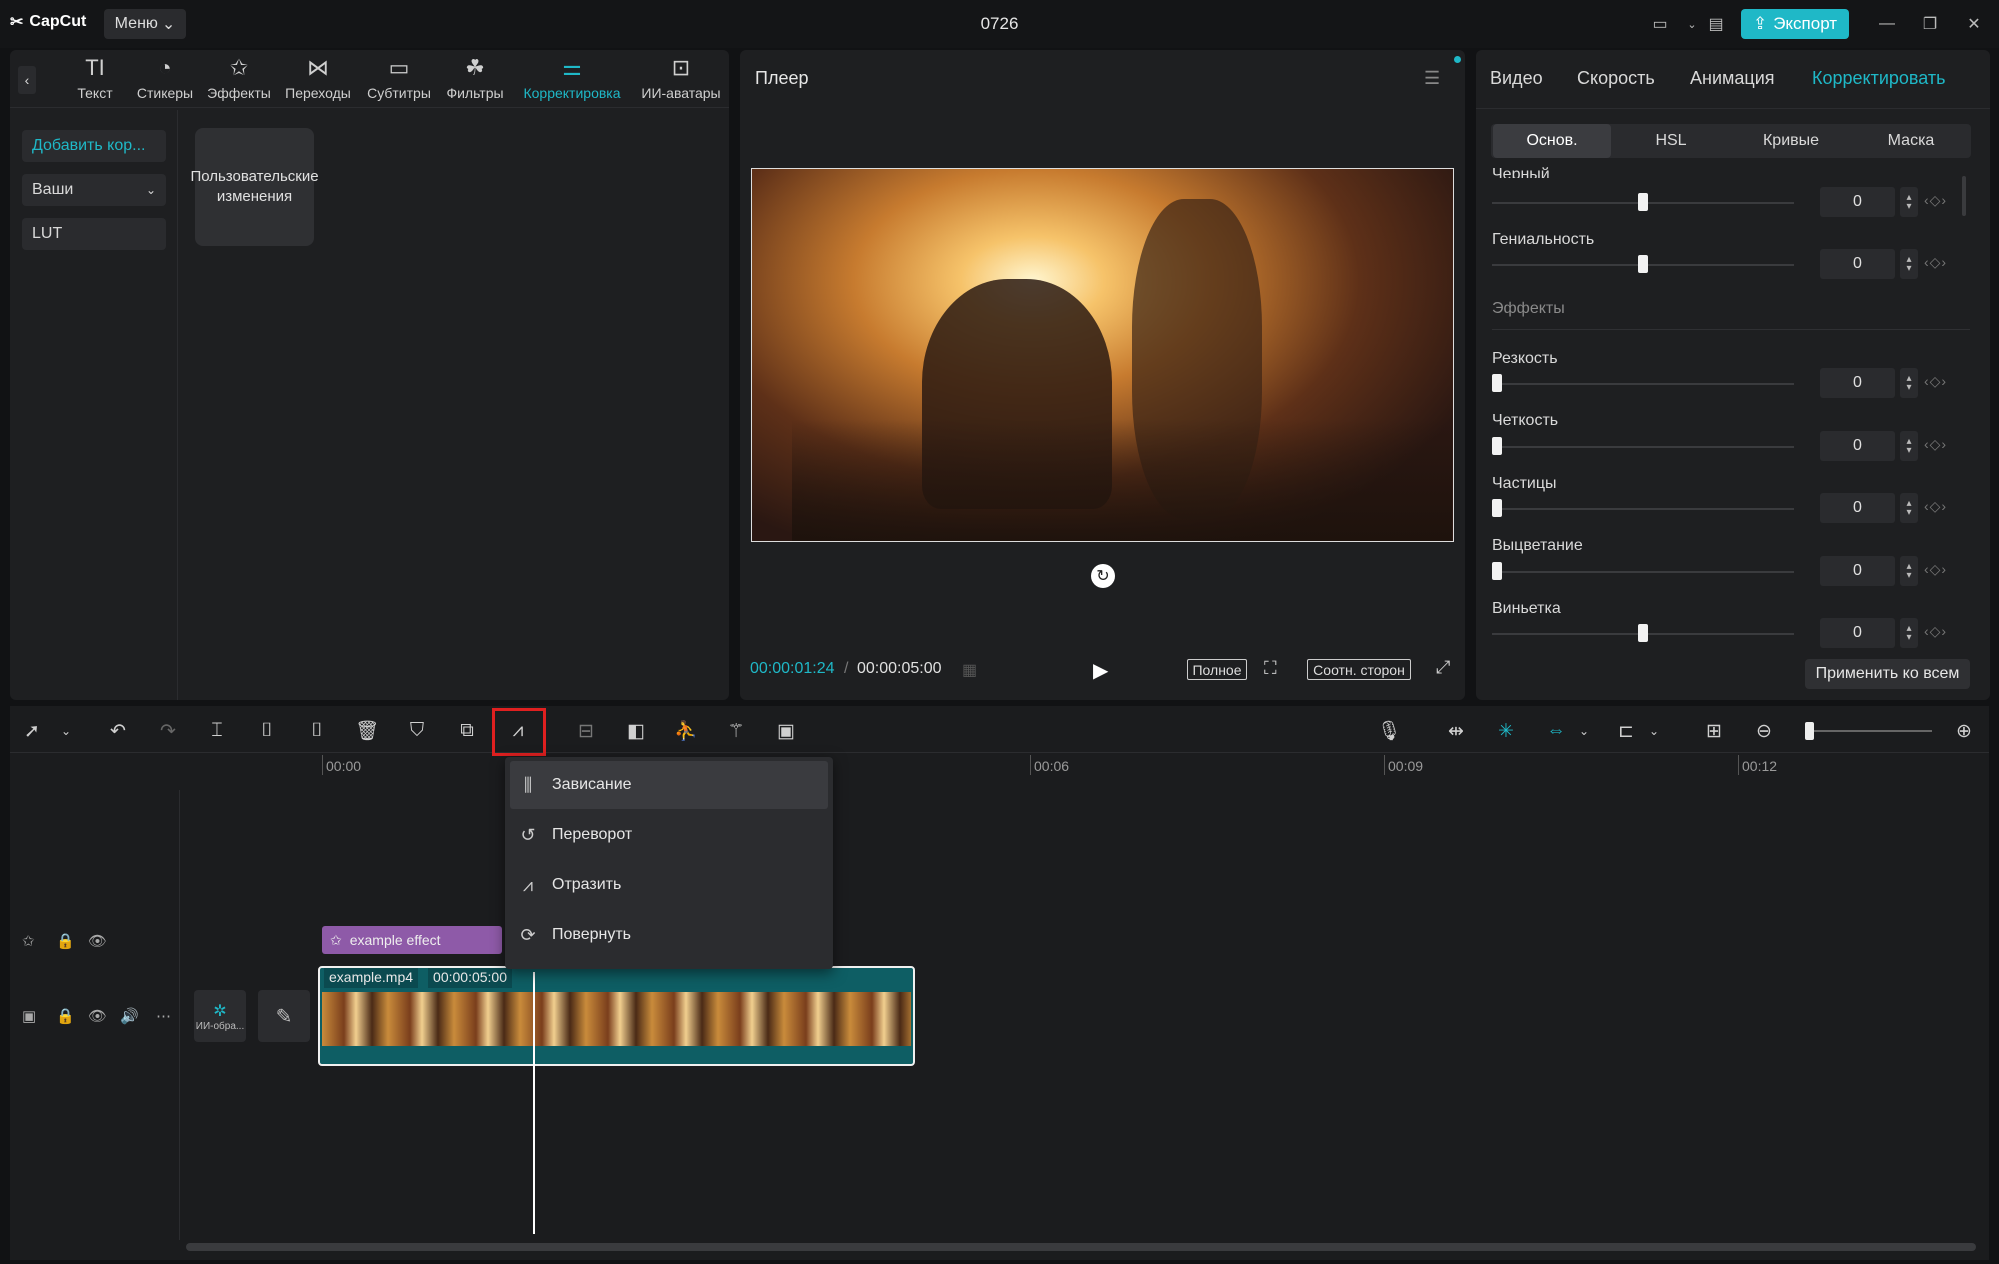 The height and width of the screenshot is (1264, 1999). Describe the element at coordinates (1857, 383) in the screenshot. I see `value-sharpness: 0` at that location.